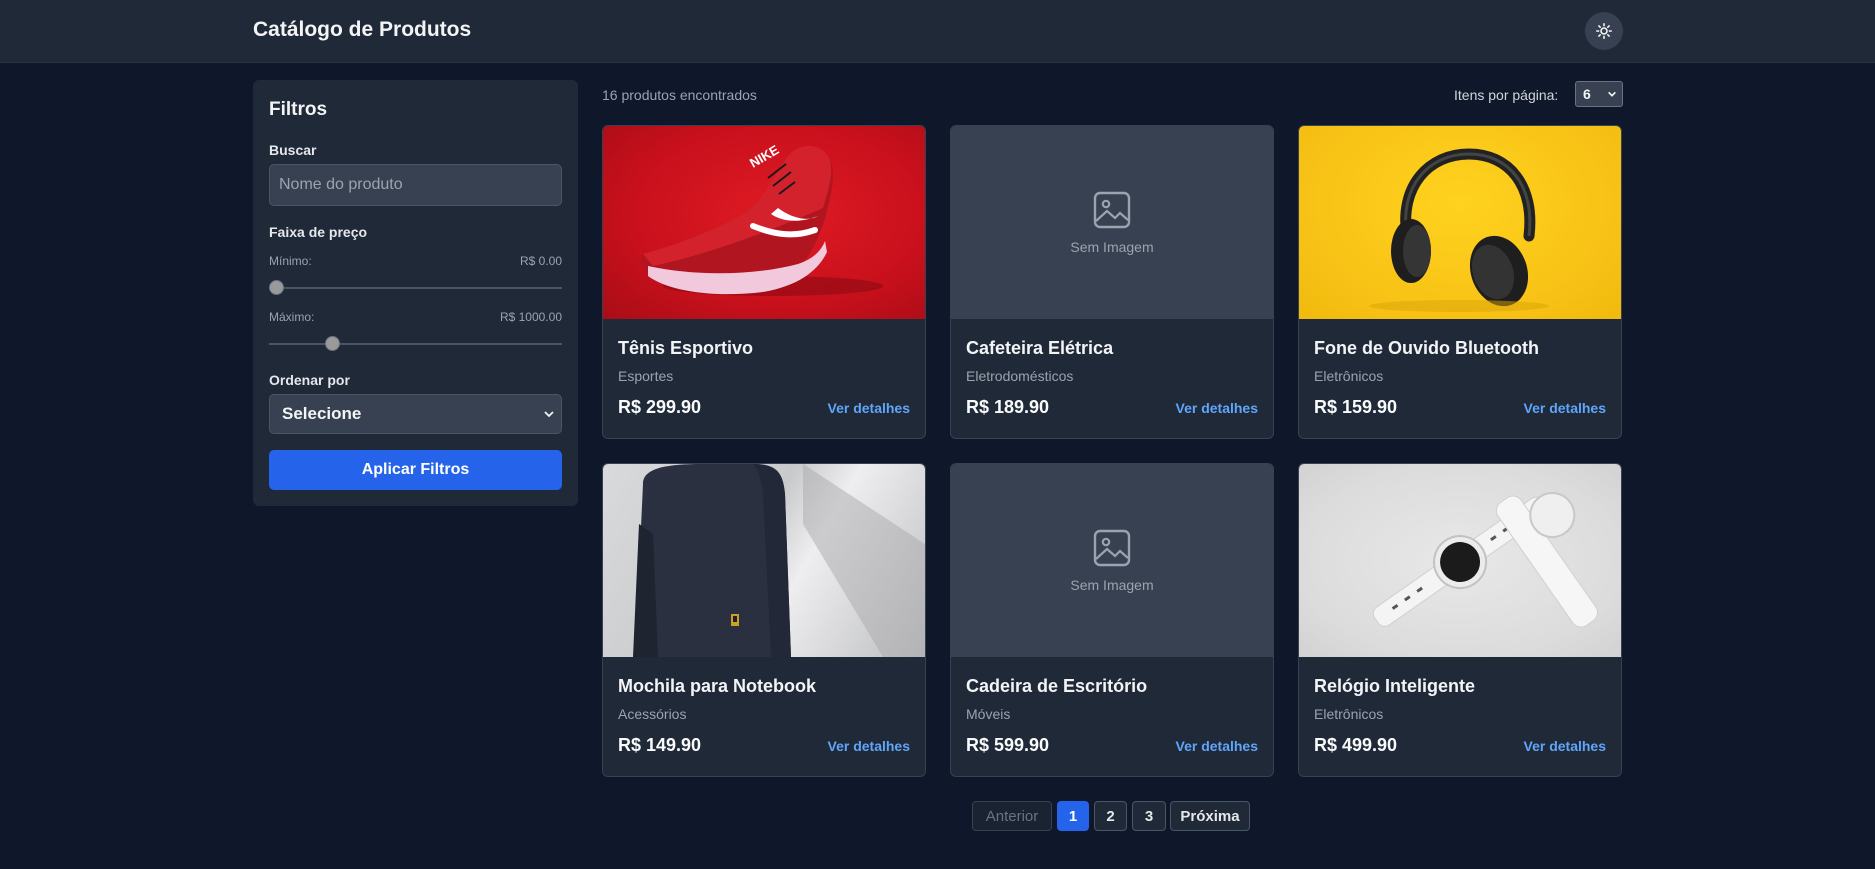  I want to click on product-price: R$ 599.90, so click(1008, 745).